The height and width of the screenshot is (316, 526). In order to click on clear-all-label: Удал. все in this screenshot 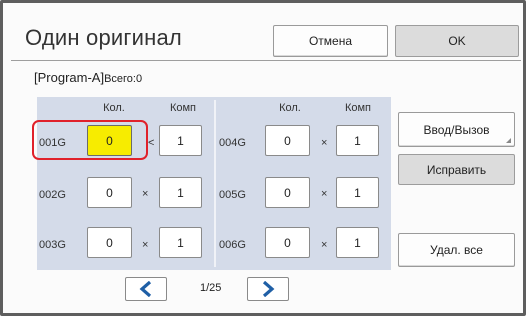, I will do `click(456, 250)`.